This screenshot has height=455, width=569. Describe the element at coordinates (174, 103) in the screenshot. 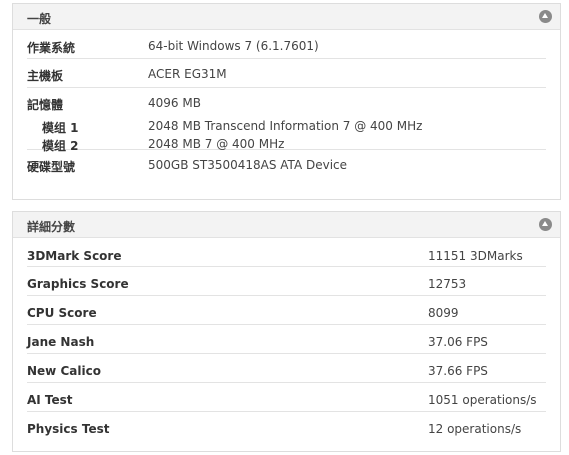

I see `memory-value: 4096 MB` at that location.